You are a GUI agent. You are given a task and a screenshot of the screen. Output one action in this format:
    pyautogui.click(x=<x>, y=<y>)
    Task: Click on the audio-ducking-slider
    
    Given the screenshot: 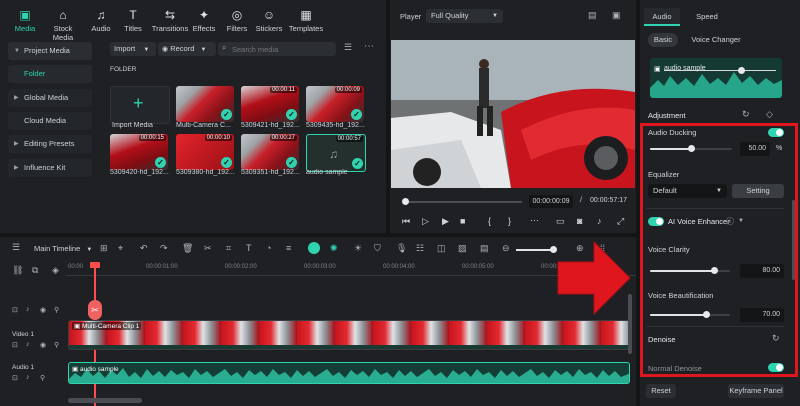 What is the action you would take?
    pyautogui.click(x=691, y=148)
    